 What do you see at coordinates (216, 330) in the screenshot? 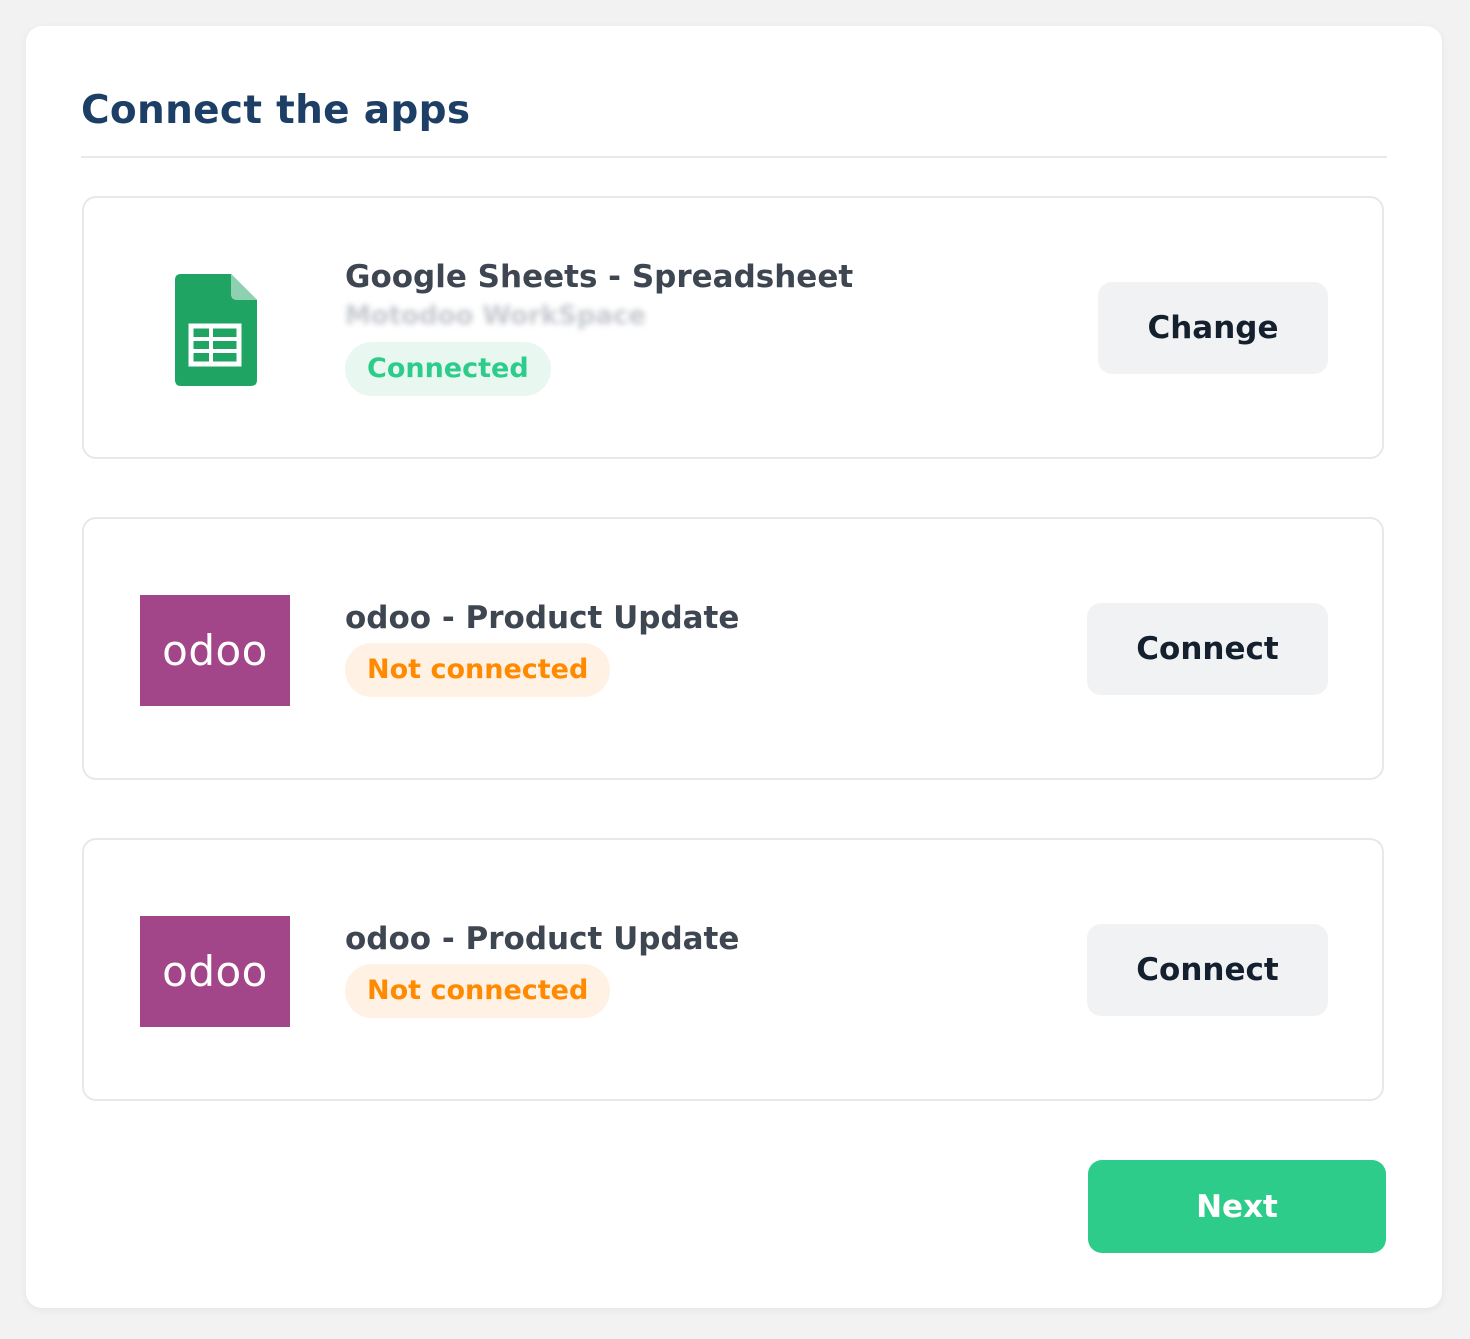
I see `google-sheets-icon` at bounding box center [216, 330].